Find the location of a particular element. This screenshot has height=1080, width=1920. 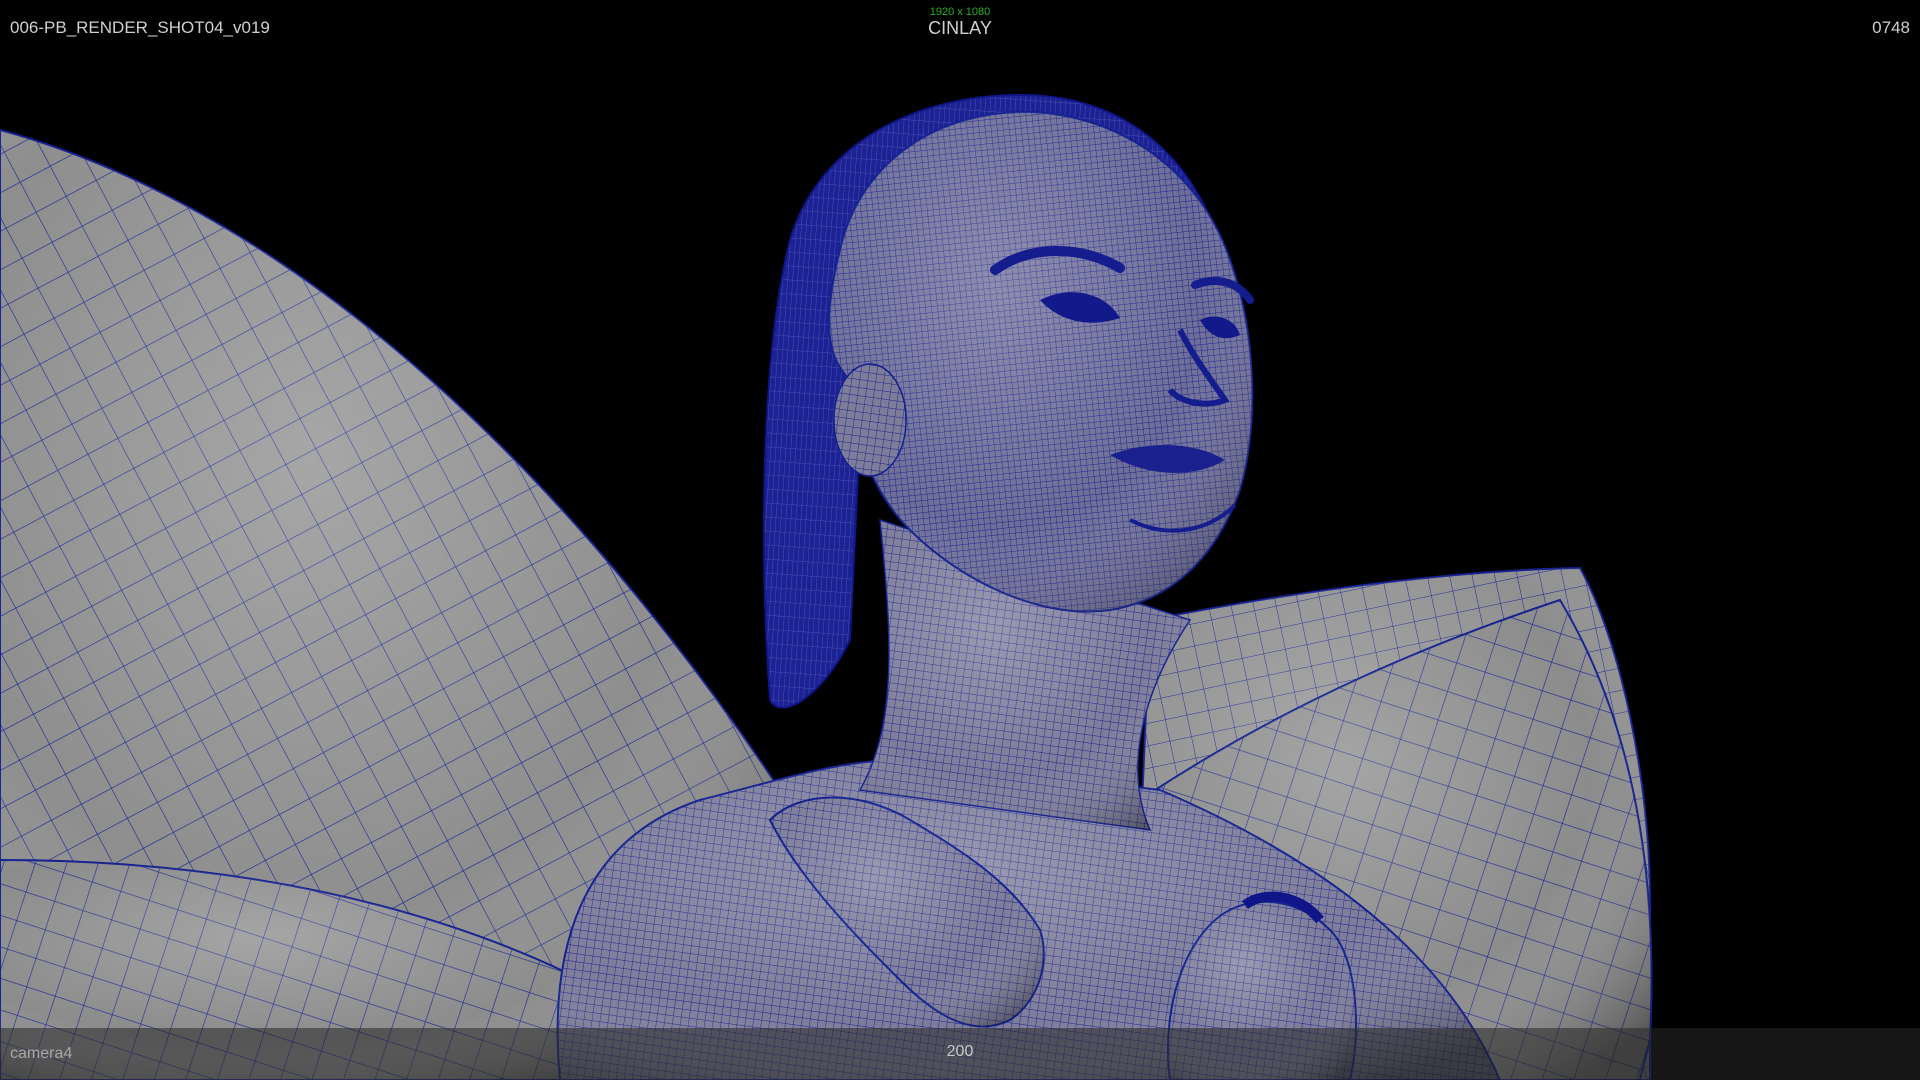

hud-resolution-gate: 1920 x 1080 is located at coordinates (960, 12).